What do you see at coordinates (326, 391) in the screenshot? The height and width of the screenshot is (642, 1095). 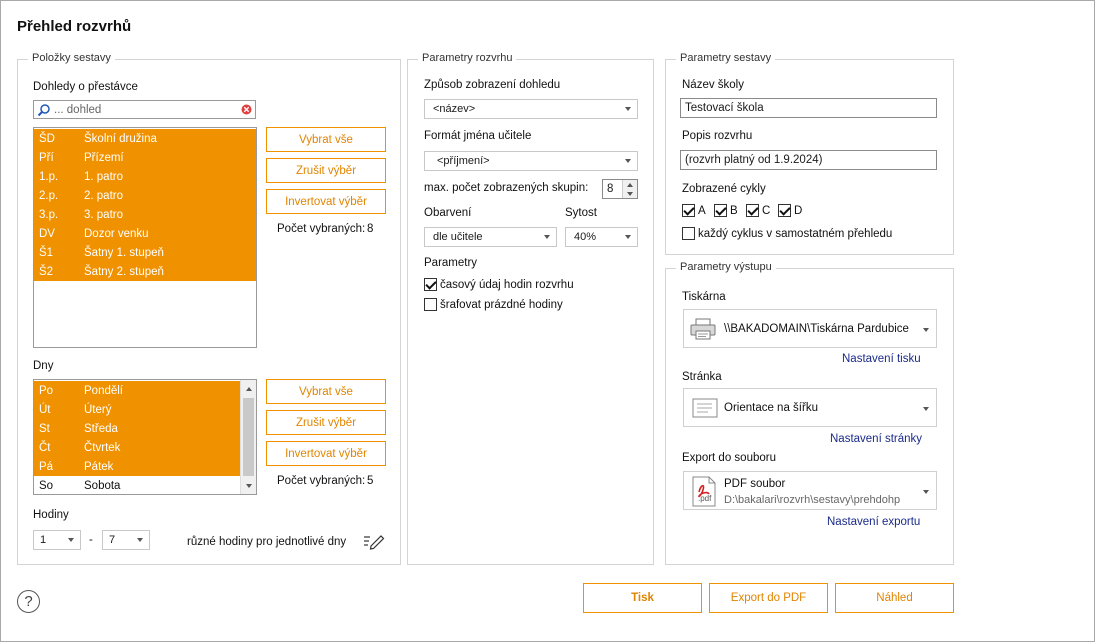 I see `days-select-all-button: Vybrat vše` at bounding box center [326, 391].